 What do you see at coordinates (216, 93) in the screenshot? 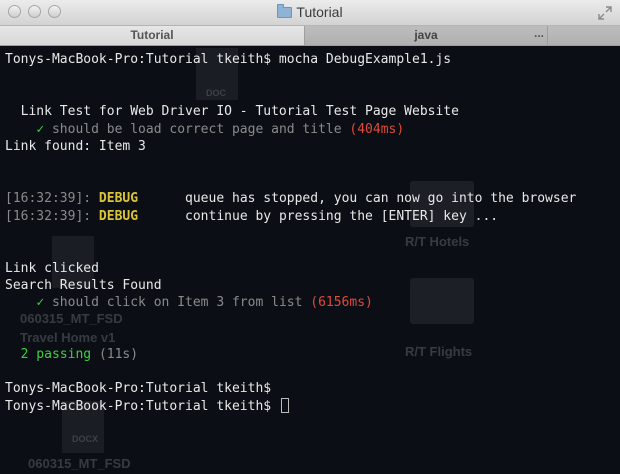
I see `doc-file-label: DOC` at bounding box center [216, 93].